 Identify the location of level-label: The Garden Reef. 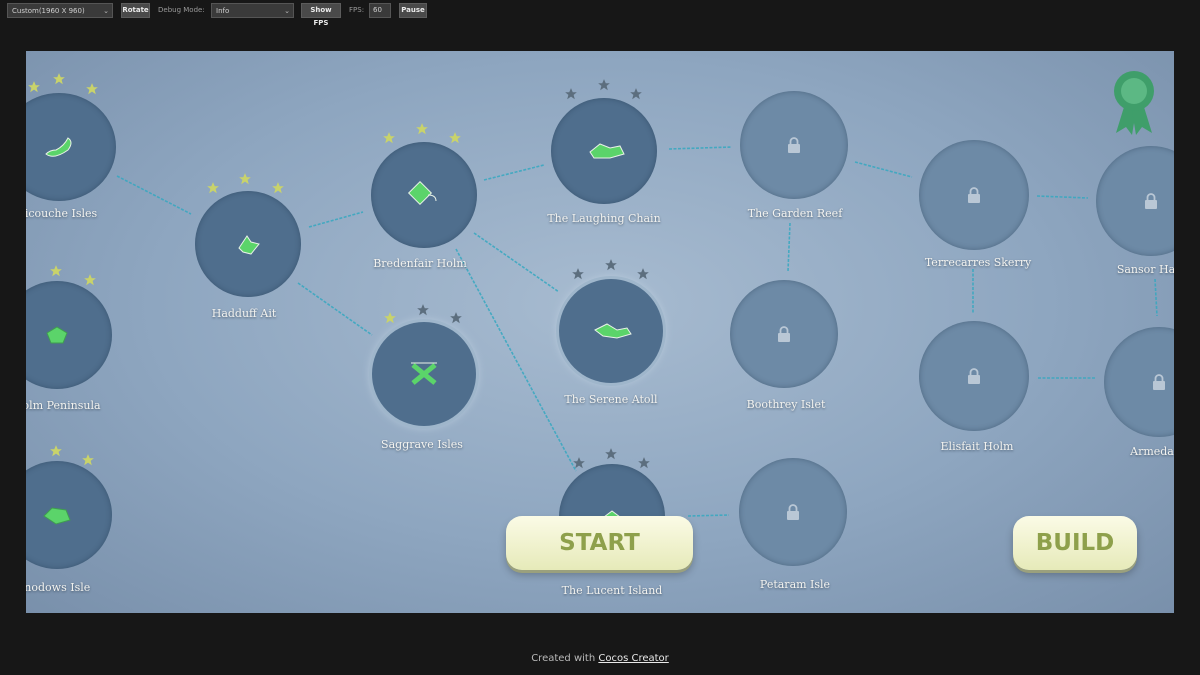
(795, 213).